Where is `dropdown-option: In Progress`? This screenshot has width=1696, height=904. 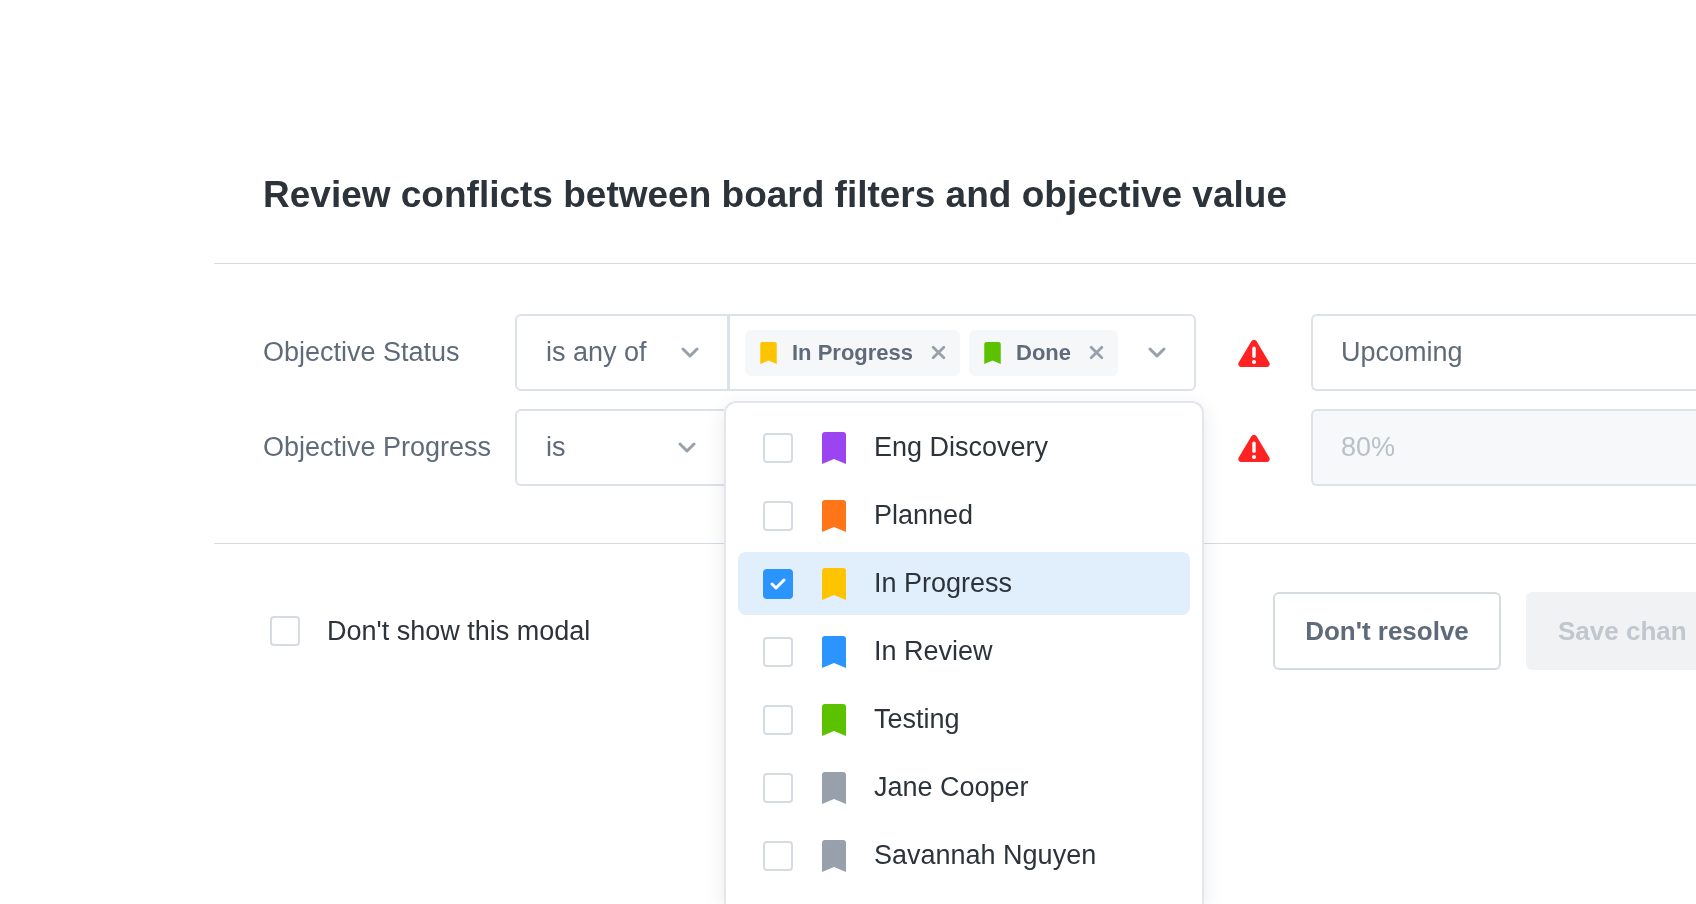 dropdown-option: In Progress is located at coordinates (964, 583).